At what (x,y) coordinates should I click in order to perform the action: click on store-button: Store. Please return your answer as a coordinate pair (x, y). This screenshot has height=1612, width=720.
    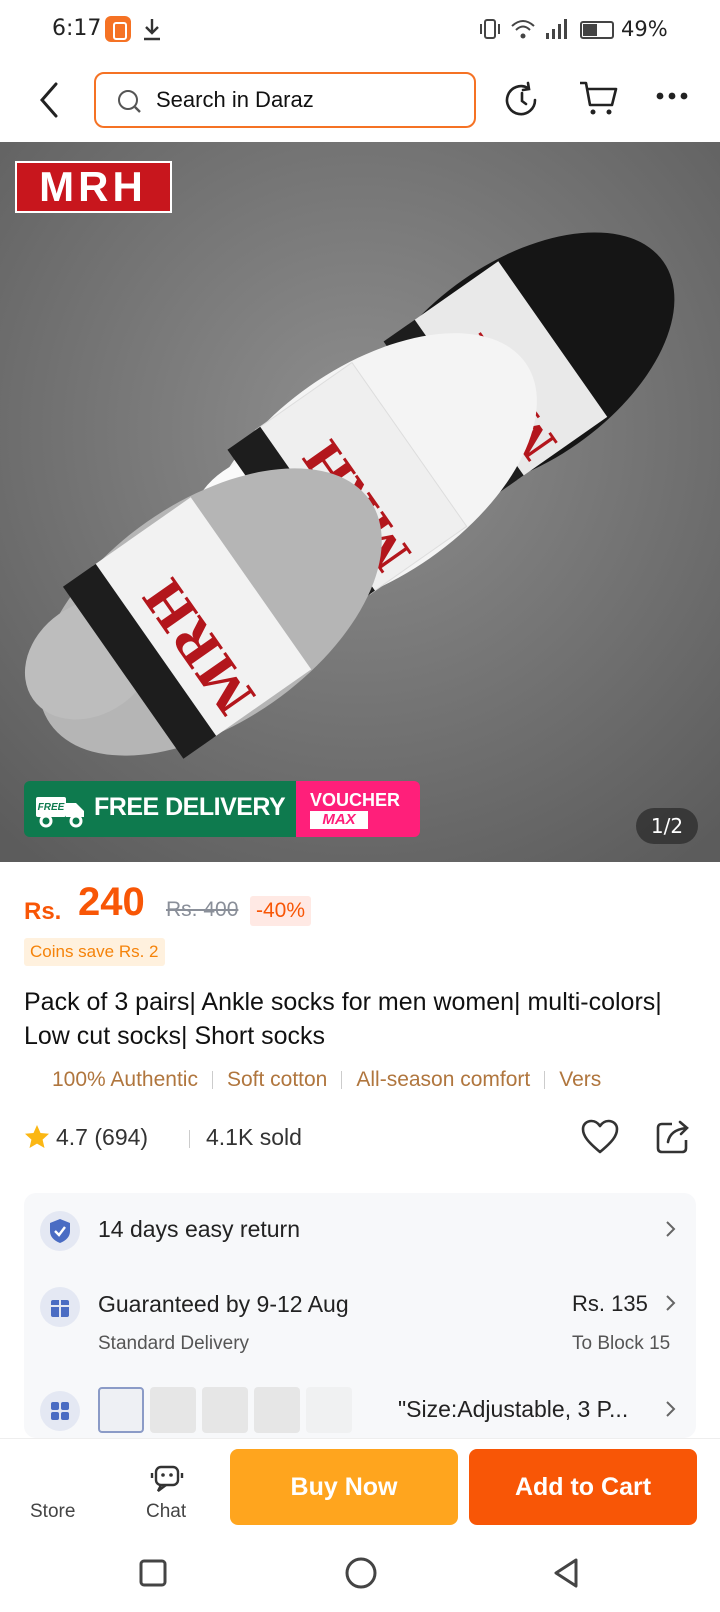
    Looking at the image, I should click on (52, 1512).